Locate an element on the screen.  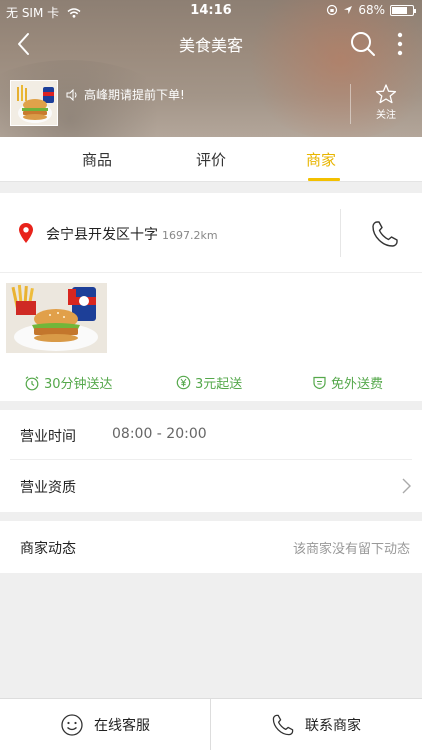
shop-thumbnail is located at coordinates (34, 103).